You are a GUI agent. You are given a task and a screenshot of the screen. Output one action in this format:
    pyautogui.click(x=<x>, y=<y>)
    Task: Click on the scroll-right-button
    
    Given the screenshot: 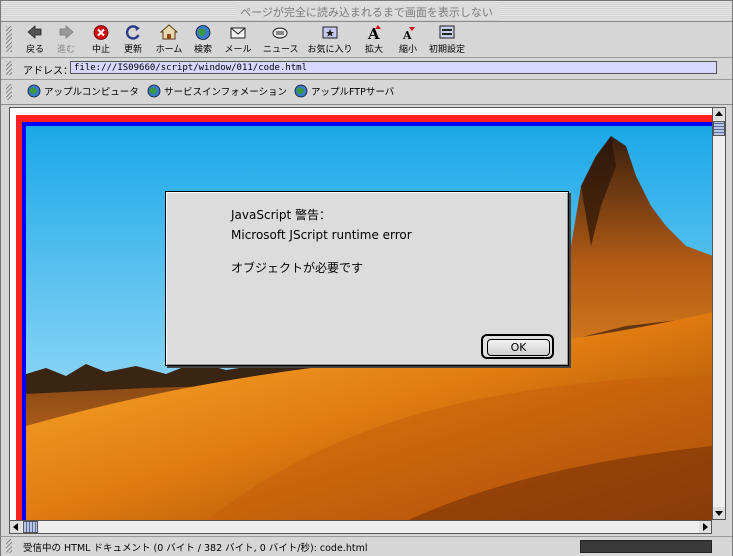 What is the action you would take?
    pyautogui.click(x=705, y=527)
    